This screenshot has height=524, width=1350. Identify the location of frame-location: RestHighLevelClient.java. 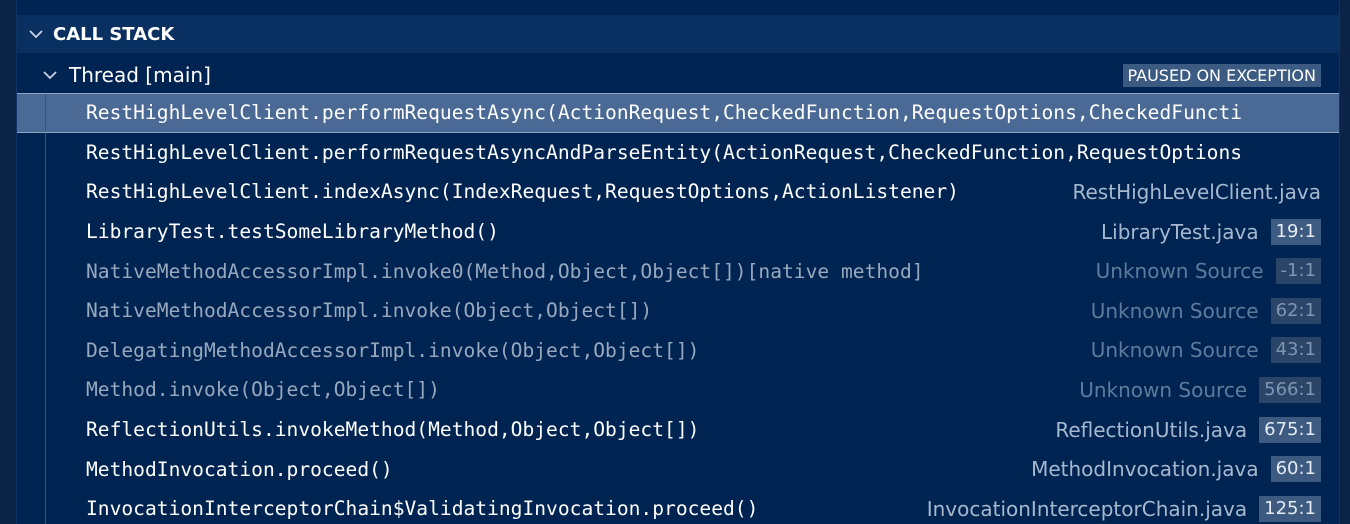
(1197, 192).